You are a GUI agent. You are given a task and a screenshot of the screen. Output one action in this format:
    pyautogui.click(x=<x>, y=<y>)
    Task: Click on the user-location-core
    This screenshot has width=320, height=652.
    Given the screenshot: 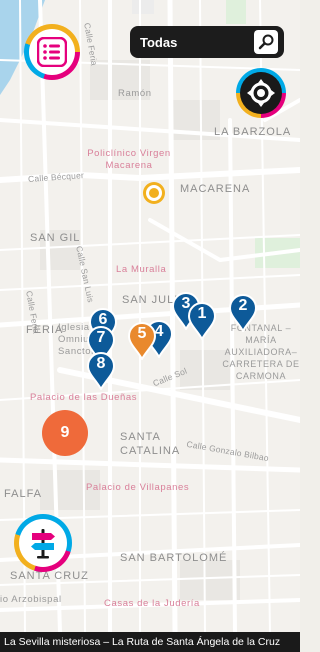 What is the action you would take?
    pyautogui.click(x=154, y=193)
    